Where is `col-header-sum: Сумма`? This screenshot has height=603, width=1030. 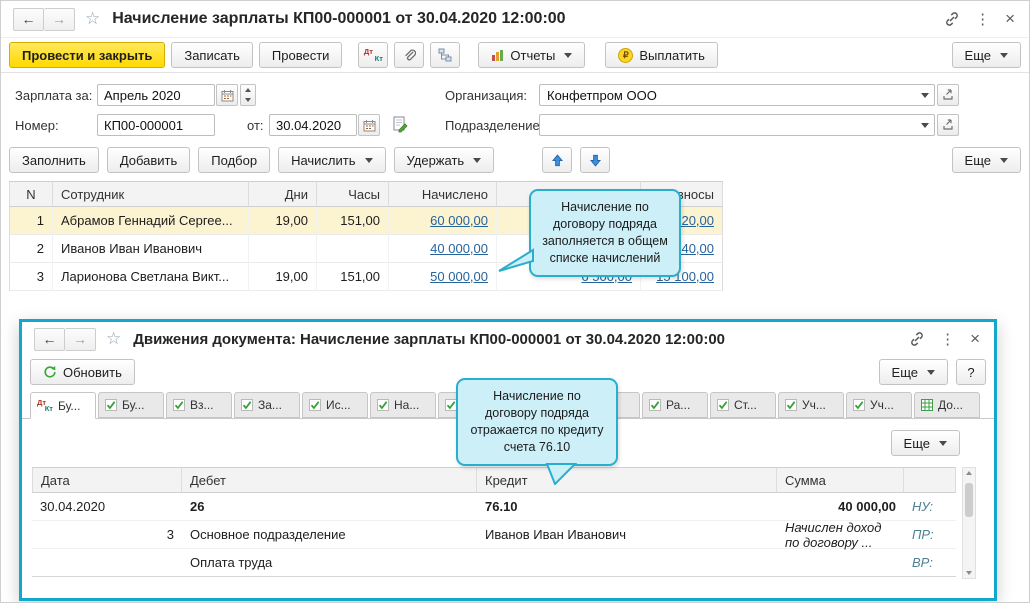 col-header-sum: Сумма is located at coordinates (840, 480).